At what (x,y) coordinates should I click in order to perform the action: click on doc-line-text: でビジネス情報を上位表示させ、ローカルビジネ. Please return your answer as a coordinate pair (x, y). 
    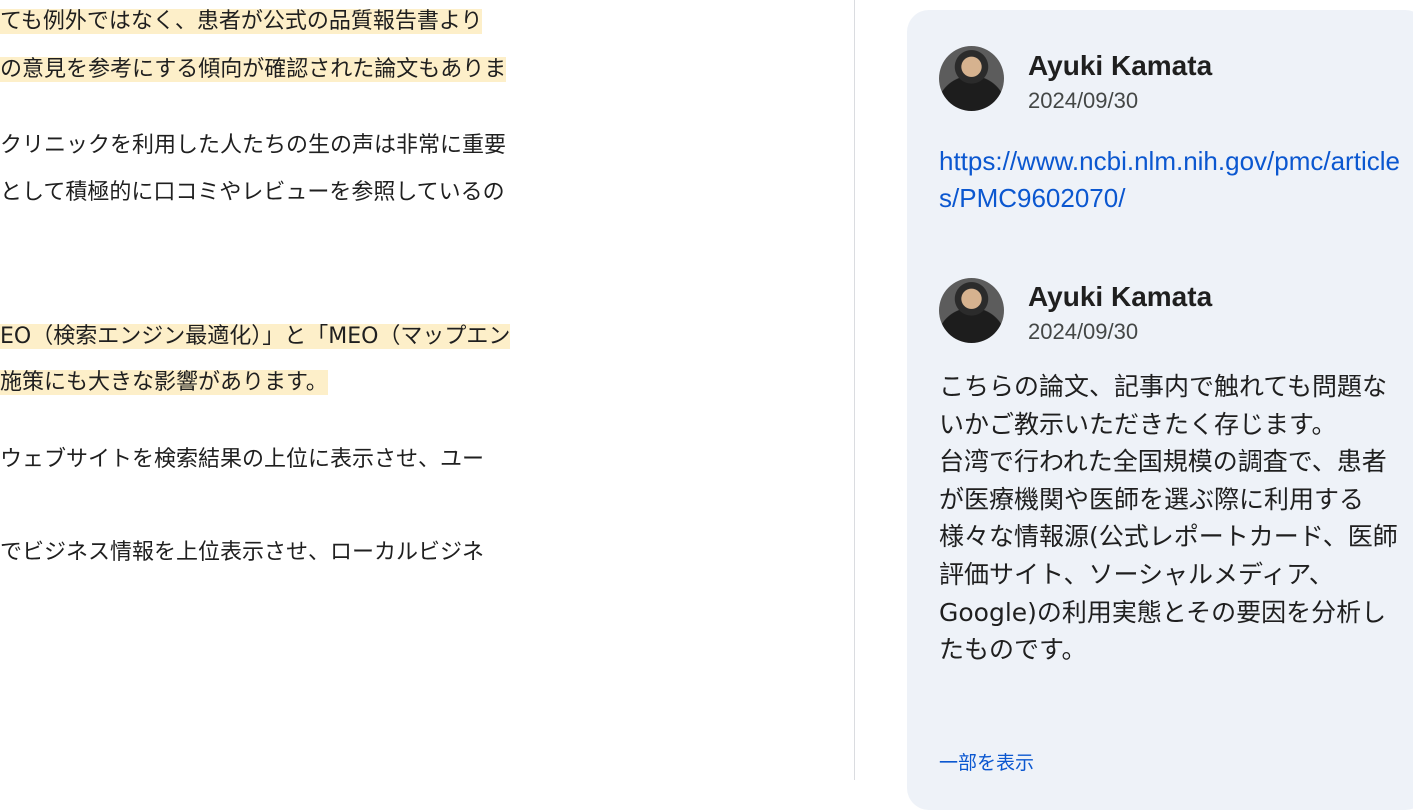
    Looking at the image, I should click on (242, 552).